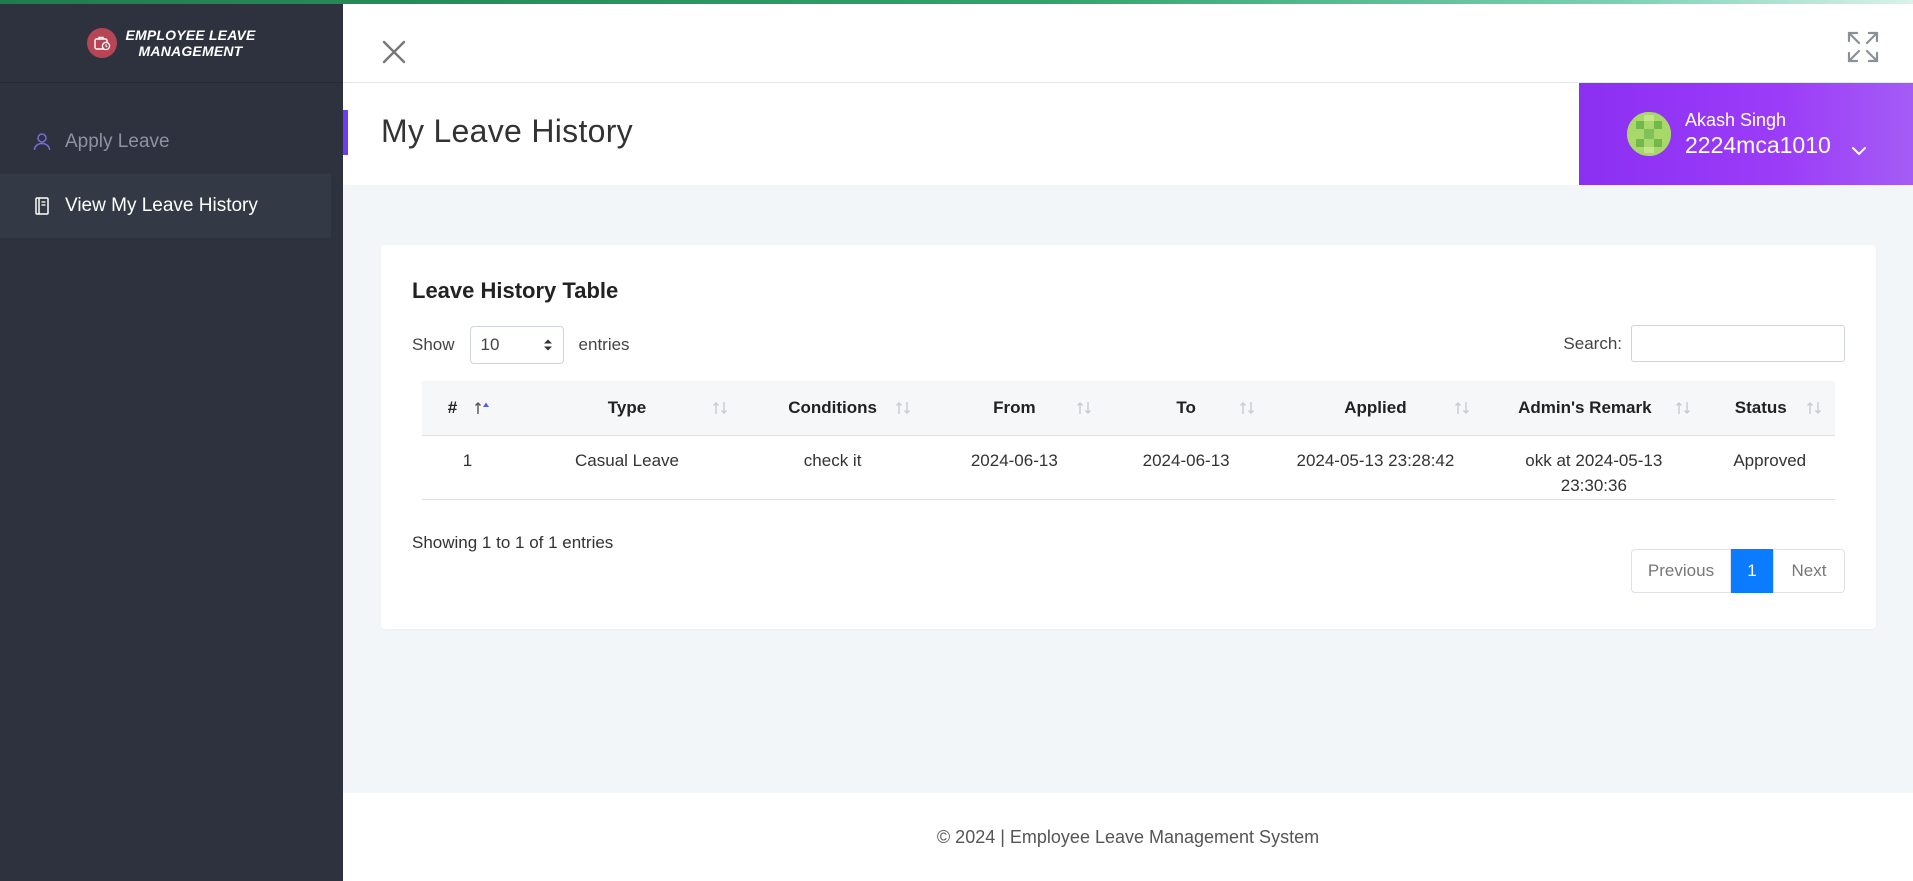 The height and width of the screenshot is (881, 1913). Describe the element at coordinates (1585, 407) in the screenshot. I see `column-label: Admin's Remark` at that location.